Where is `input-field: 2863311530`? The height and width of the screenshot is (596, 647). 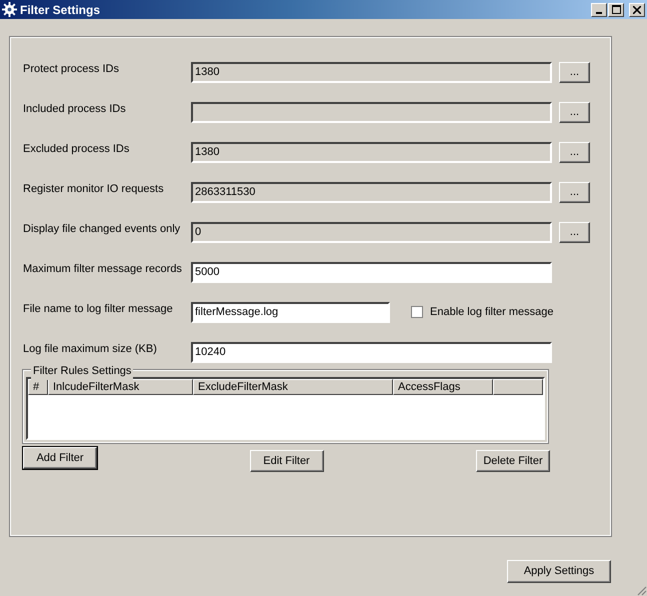
input-field: 2863311530 is located at coordinates (371, 192).